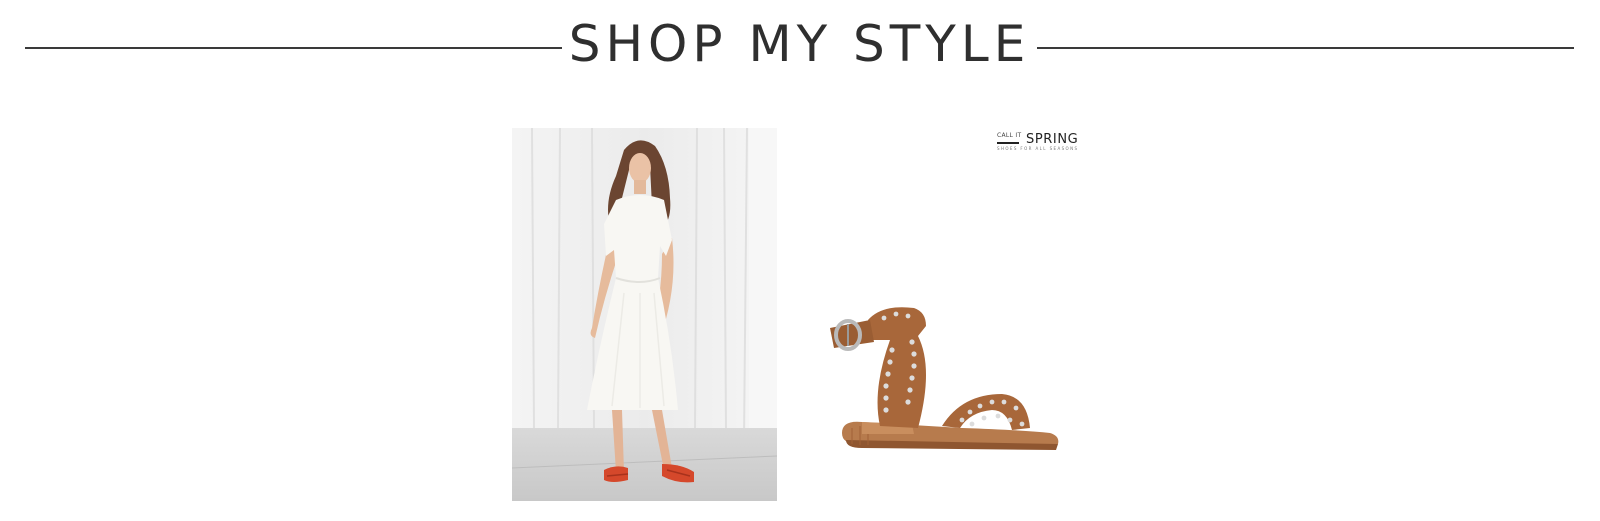 This screenshot has height=521, width=1600. I want to click on product-dress-link, so click(644, 314).